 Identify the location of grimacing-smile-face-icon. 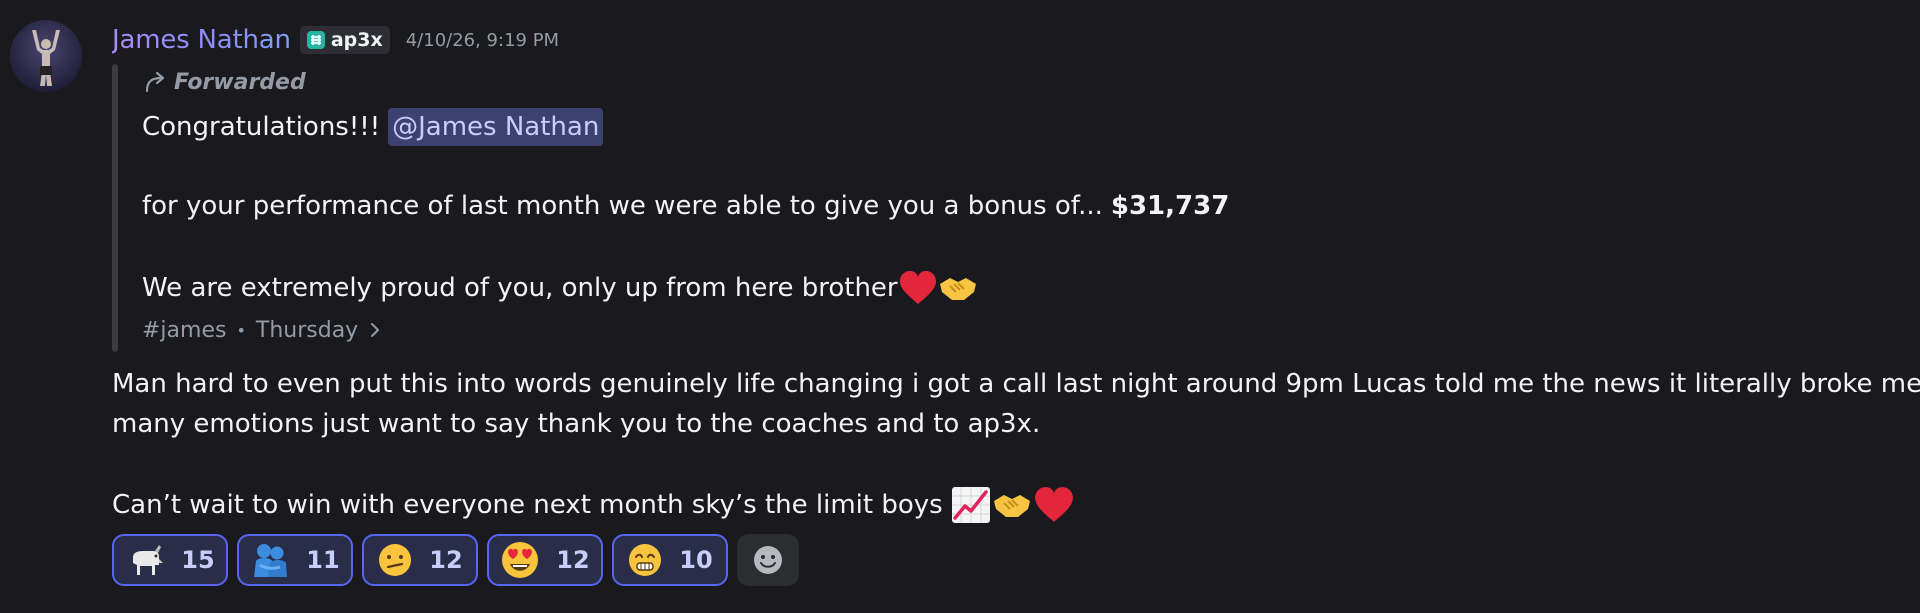
(645, 560).